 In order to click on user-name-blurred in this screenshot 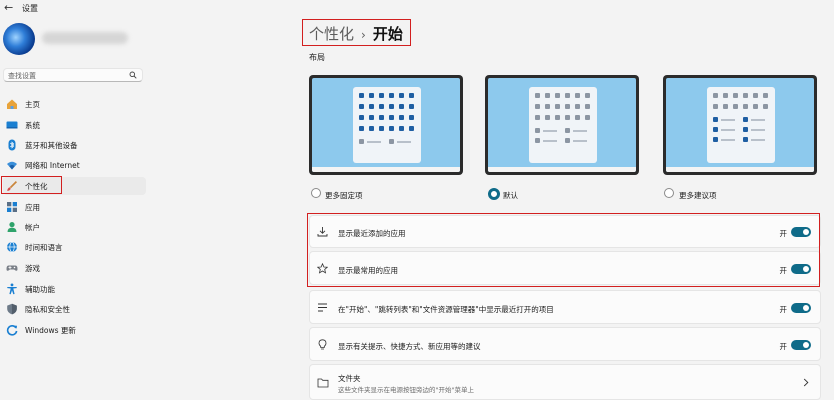, I will do `click(85, 38)`.